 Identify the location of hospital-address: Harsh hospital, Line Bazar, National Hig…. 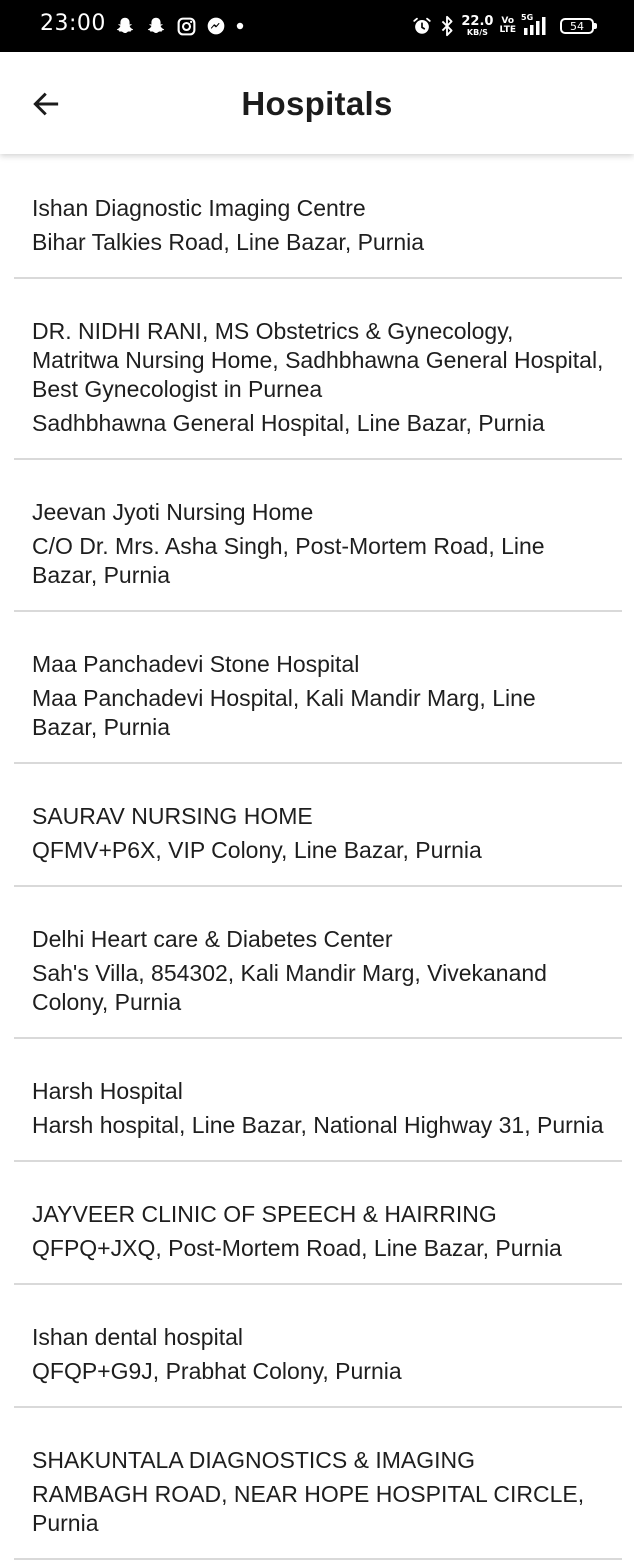
(318, 1125).